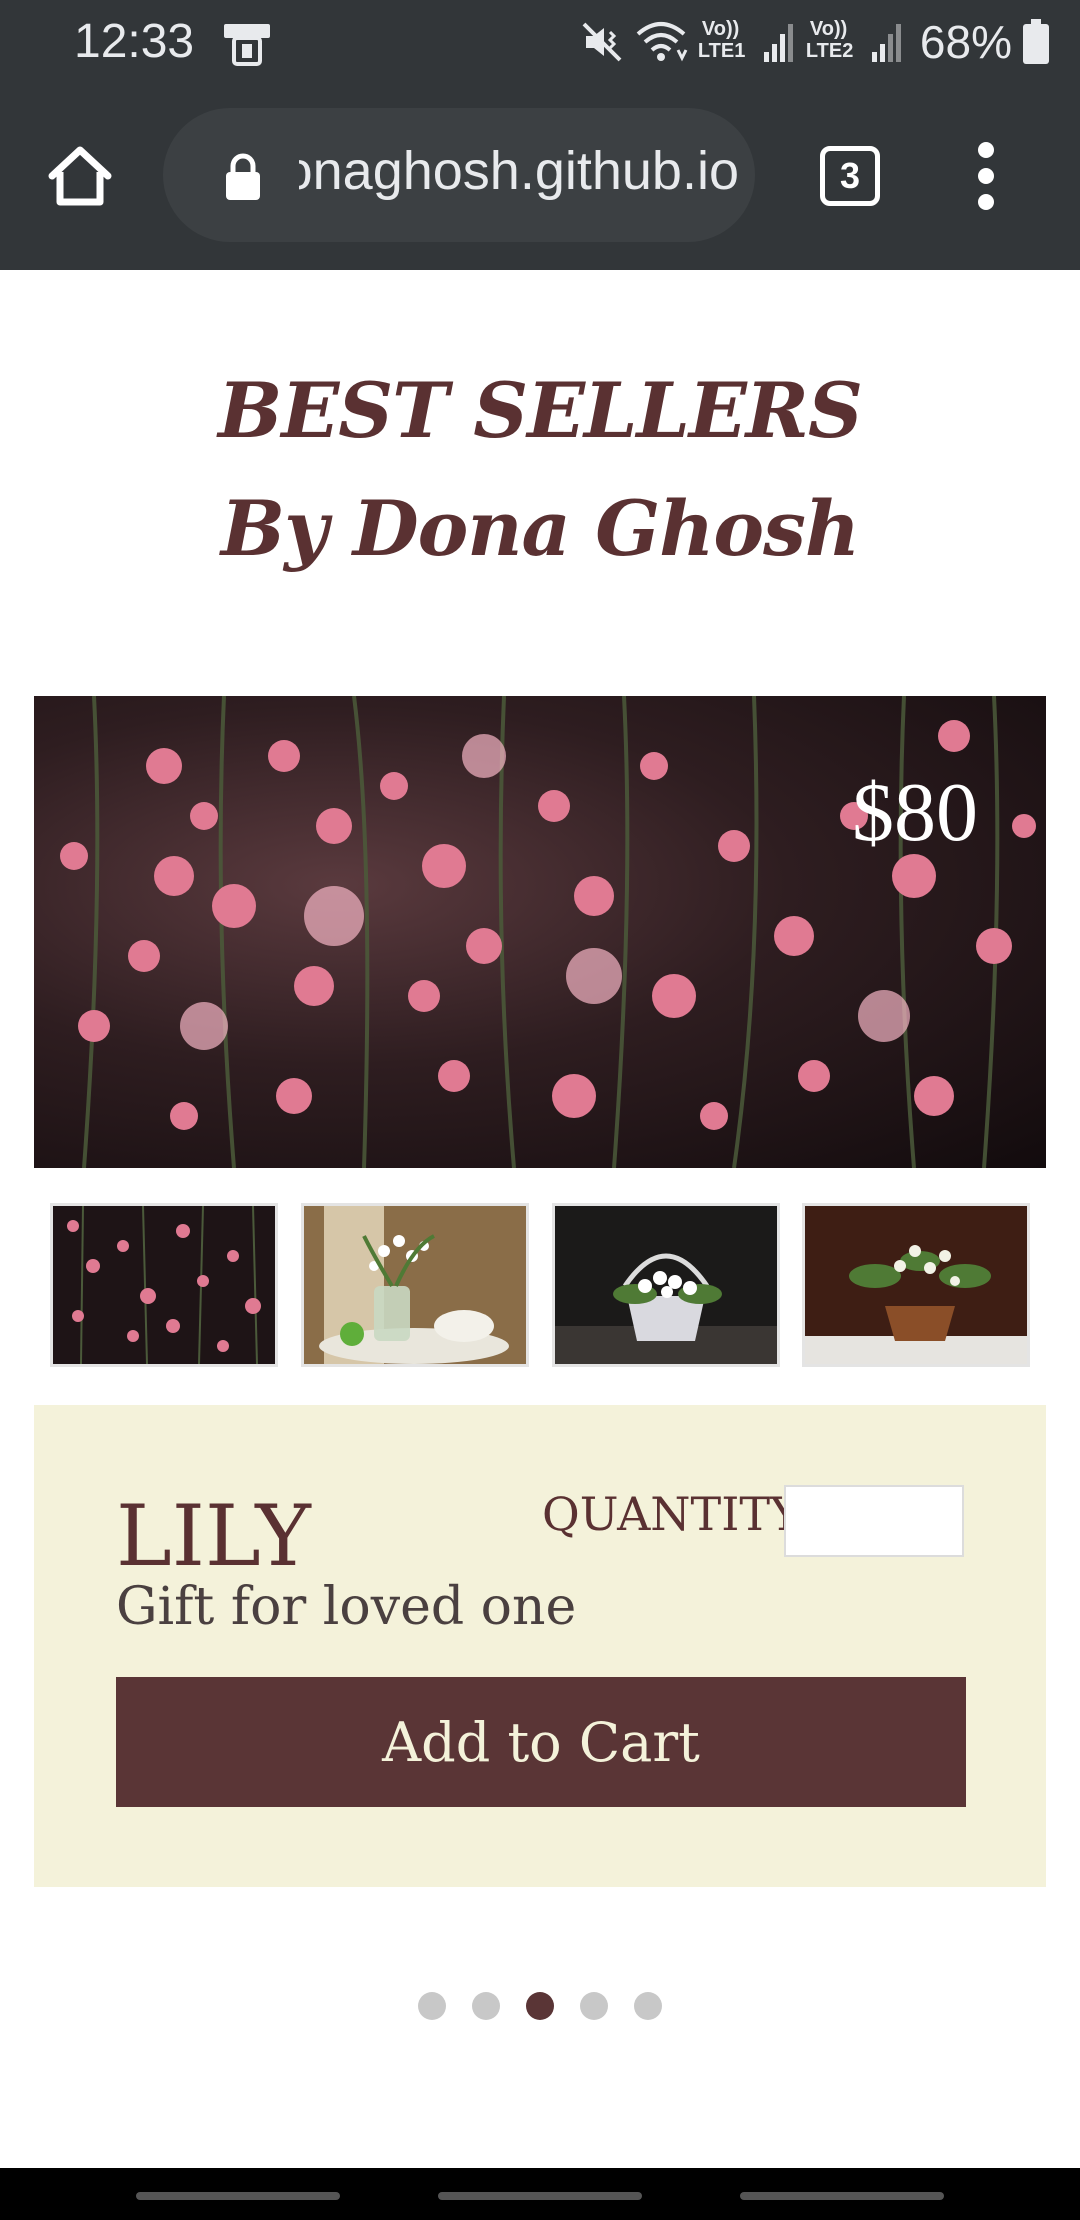  What do you see at coordinates (662, 42) in the screenshot?
I see `wifi-icon` at bounding box center [662, 42].